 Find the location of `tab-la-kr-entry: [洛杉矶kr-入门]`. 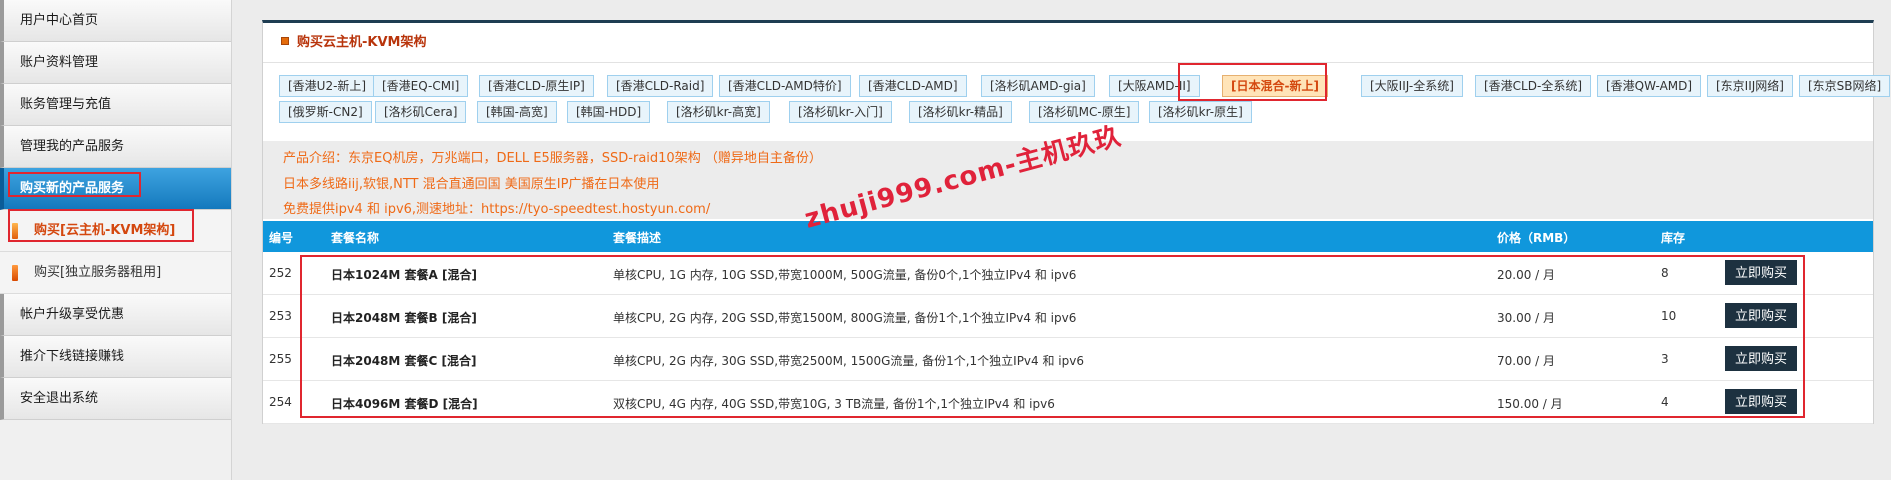

tab-la-kr-entry: [洛杉矶kr-入门] is located at coordinates (840, 112).